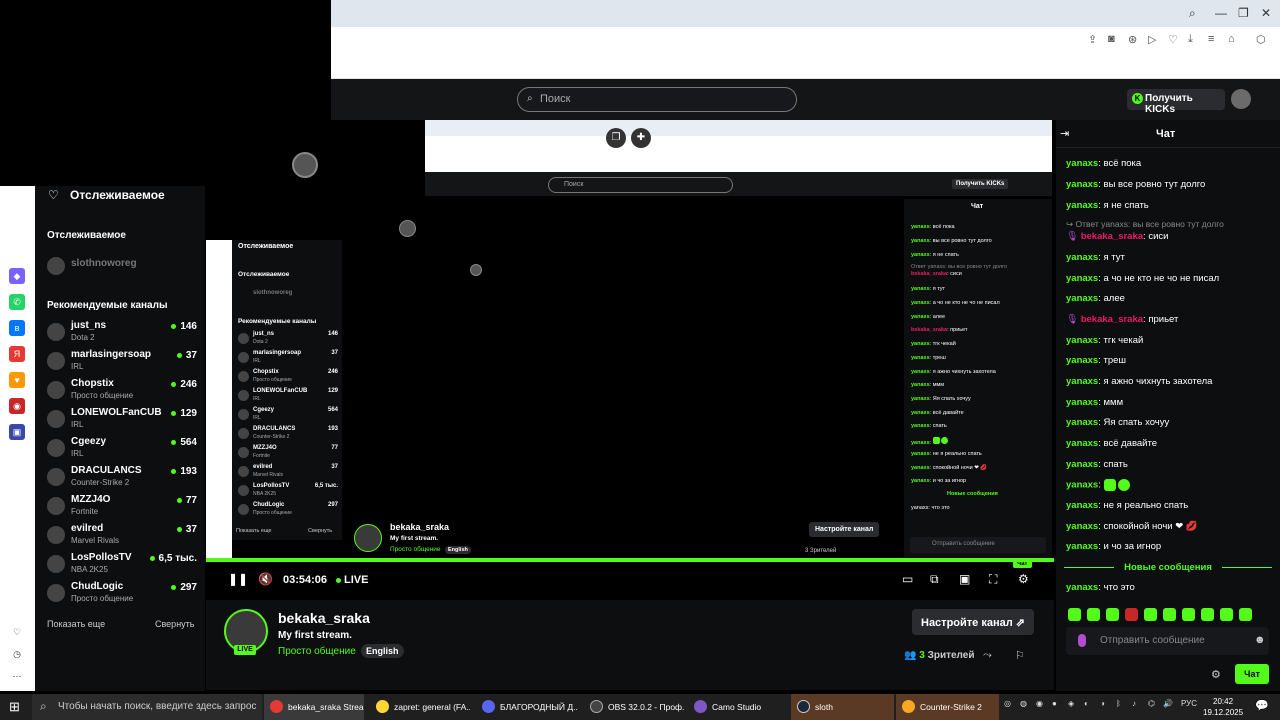 The width and height of the screenshot is (1280, 720). What do you see at coordinates (1168, 703) in the screenshot?
I see `volume-icon: 🔊` at bounding box center [1168, 703].